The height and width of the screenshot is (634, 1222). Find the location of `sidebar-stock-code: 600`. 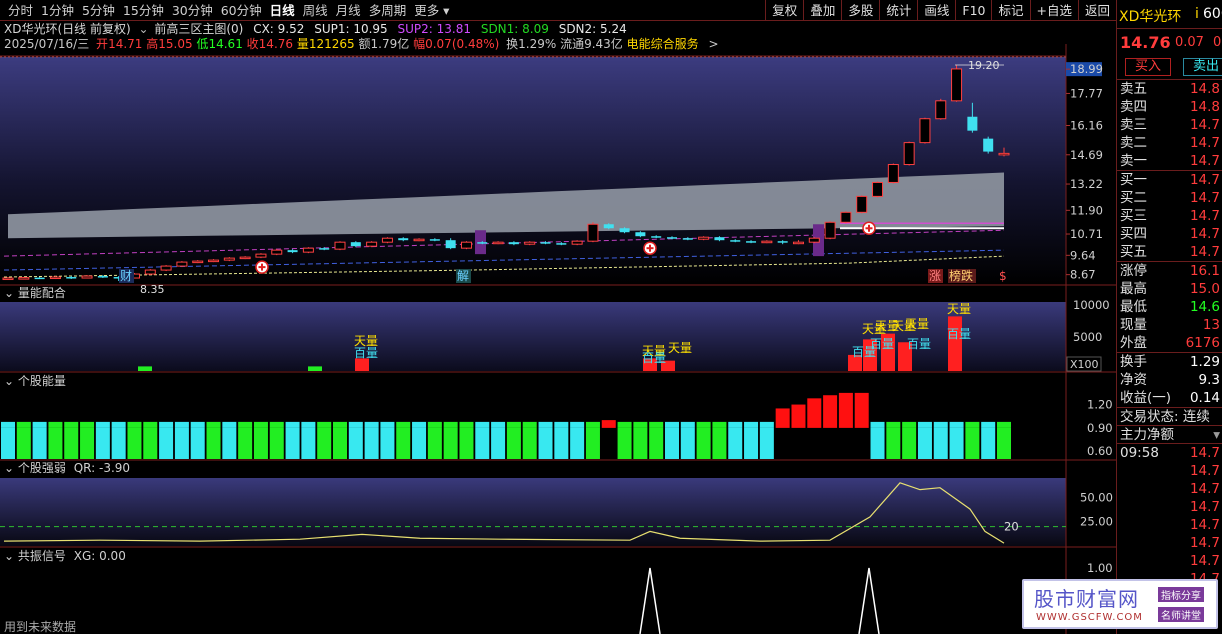

sidebar-stock-code: 600 is located at coordinates (1212, 14).